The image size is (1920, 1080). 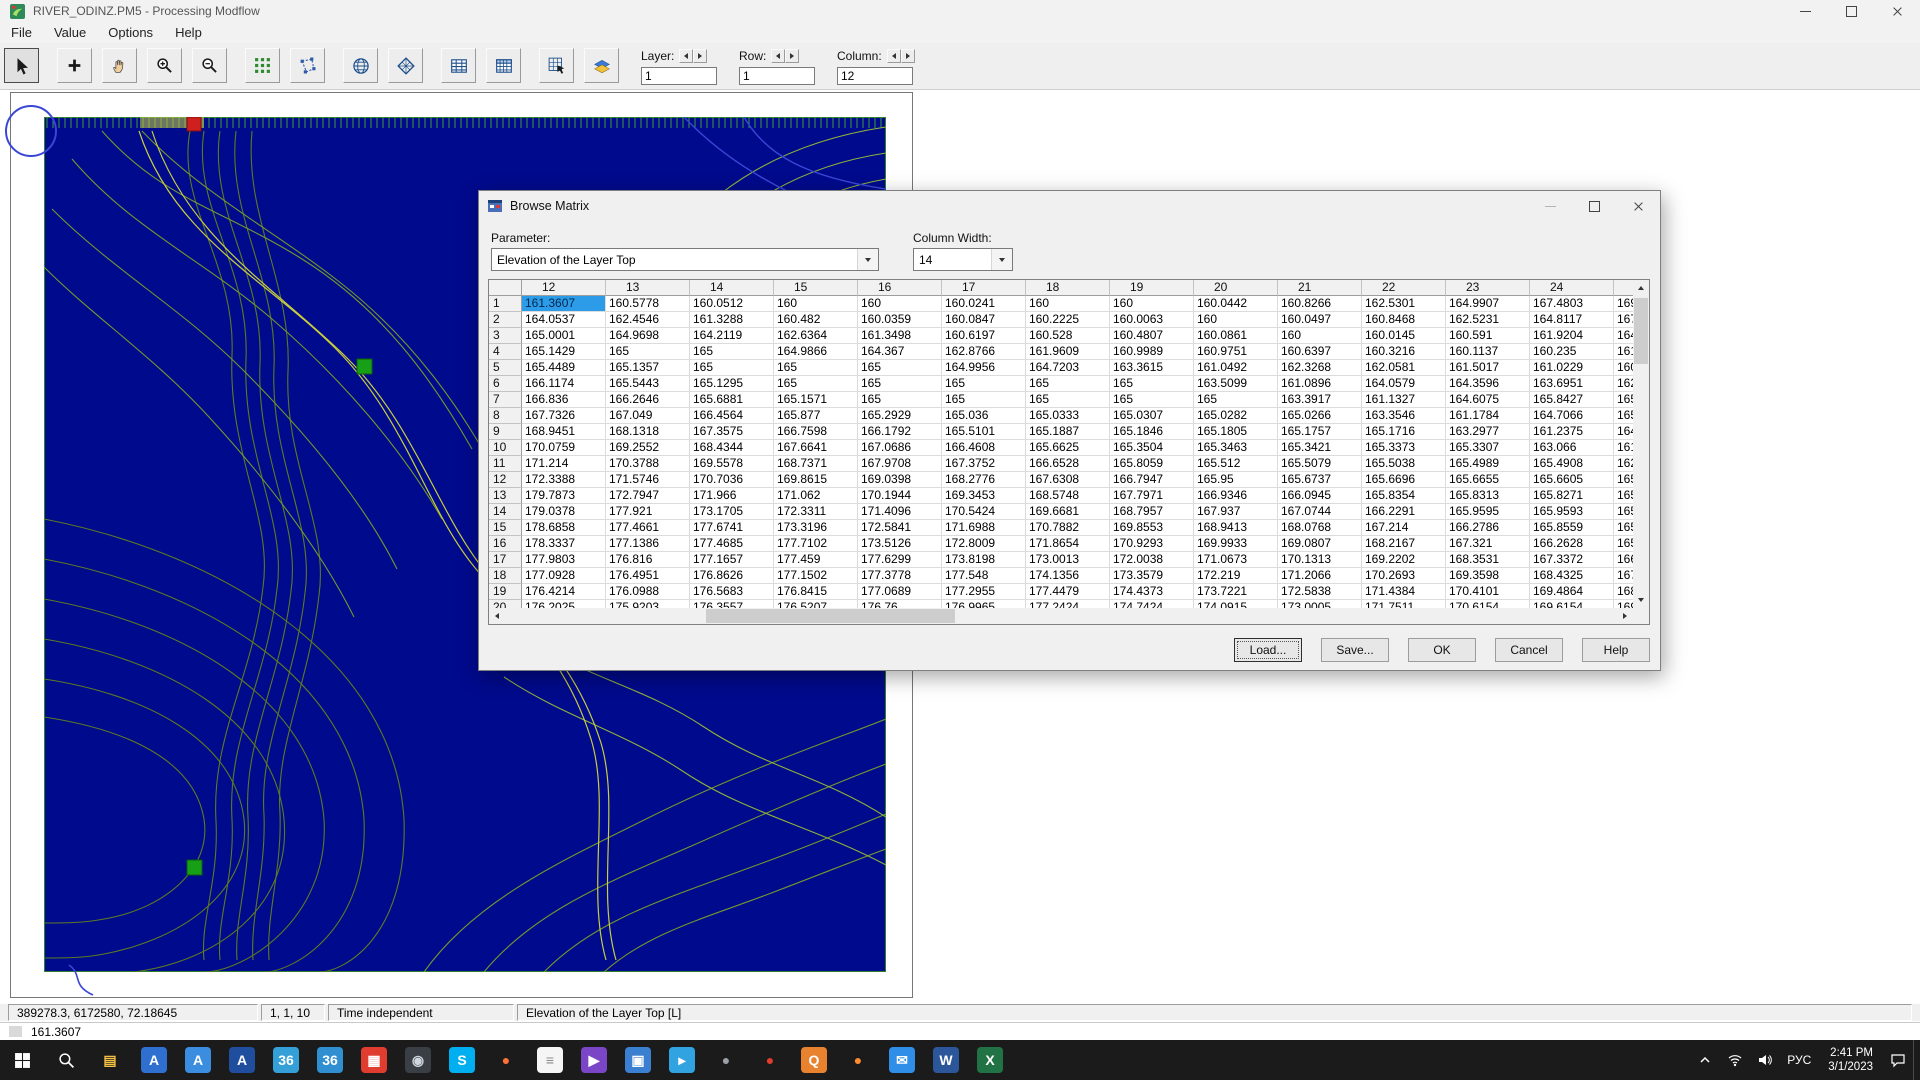 I want to click on matrix-cell: 166.0945, so click(x=1320, y=496).